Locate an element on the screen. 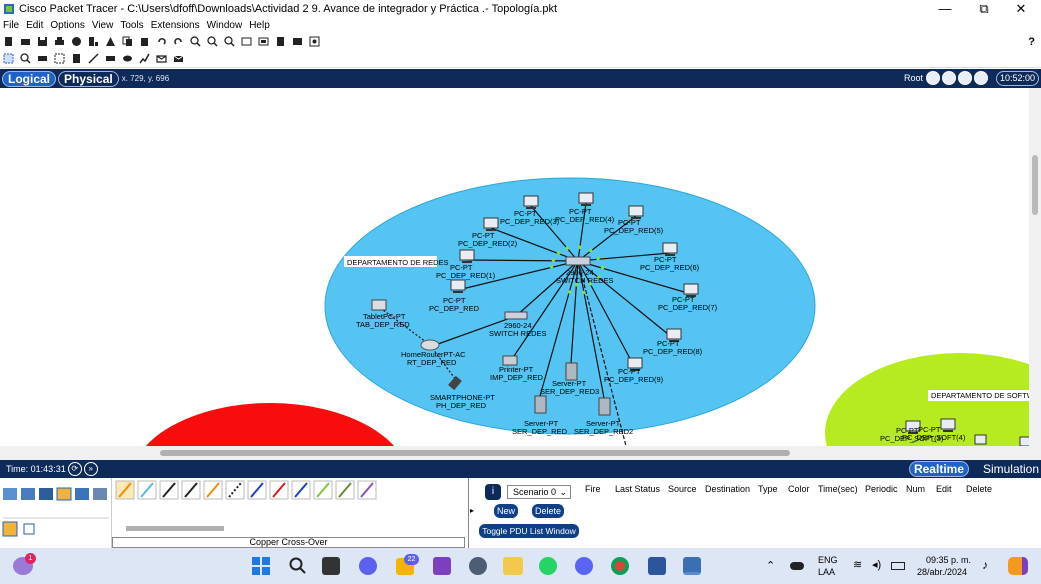 Image resolution: width=1041 pixels, height=584 pixels. grid-subtype-icon is located at coordinates (29, 529).